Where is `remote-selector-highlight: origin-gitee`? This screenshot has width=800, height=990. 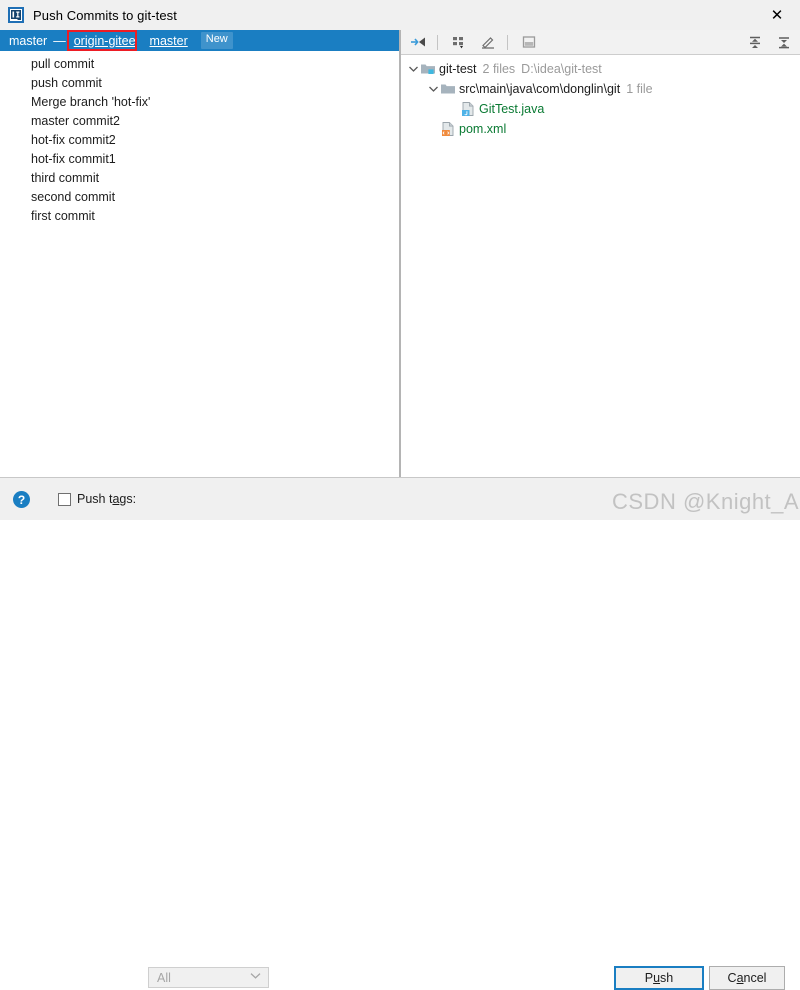 remote-selector-highlight: origin-gitee is located at coordinates (102, 40).